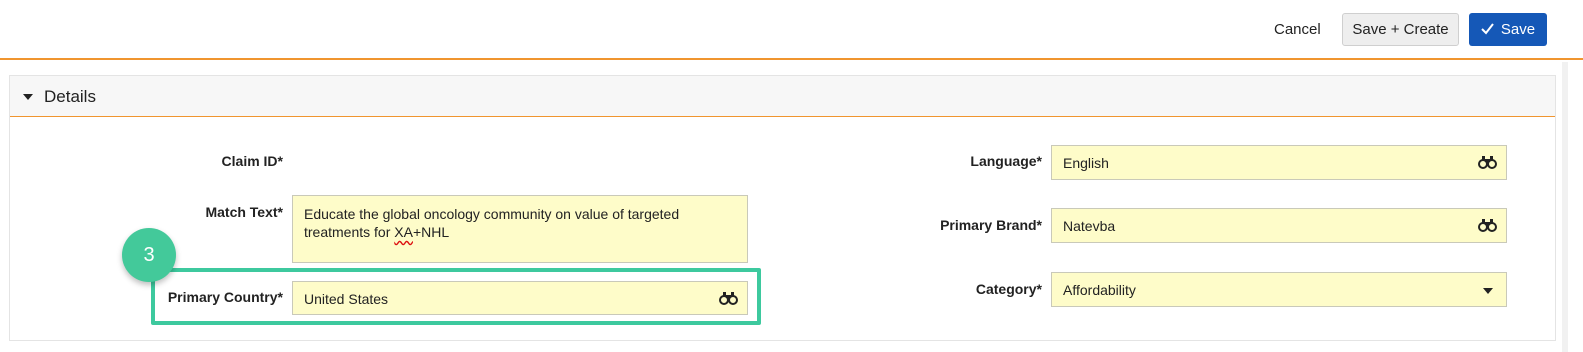 The width and height of the screenshot is (1583, 352). What do you see at coordinates (456, 296) in the screenshot?
I see `step-highlight-box` at bounding box center [456, 296].